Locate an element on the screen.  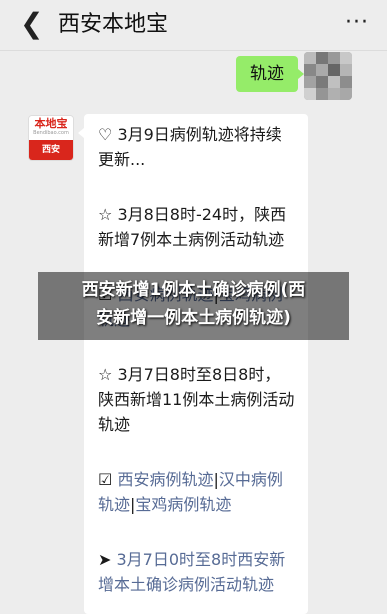
reply-item: ☑ 西安病例轨迹|汉中病例轨迹|宝鸡病例轨迹 is located at coordinates (190, 492).